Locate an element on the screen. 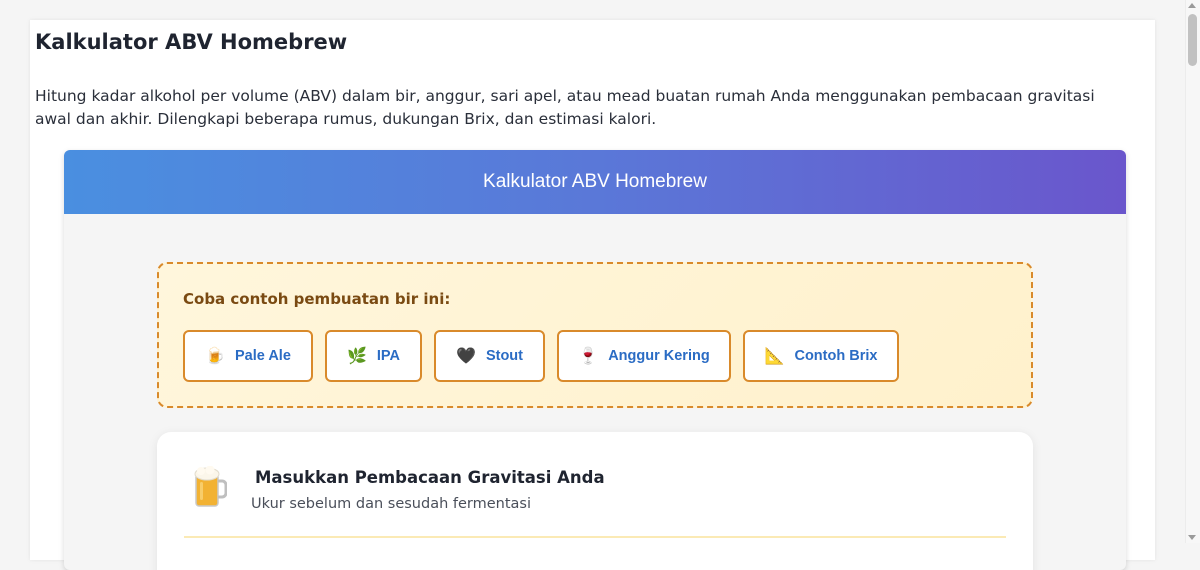  black-heart-icon: 🖤 is located at coordinates (466, 356).